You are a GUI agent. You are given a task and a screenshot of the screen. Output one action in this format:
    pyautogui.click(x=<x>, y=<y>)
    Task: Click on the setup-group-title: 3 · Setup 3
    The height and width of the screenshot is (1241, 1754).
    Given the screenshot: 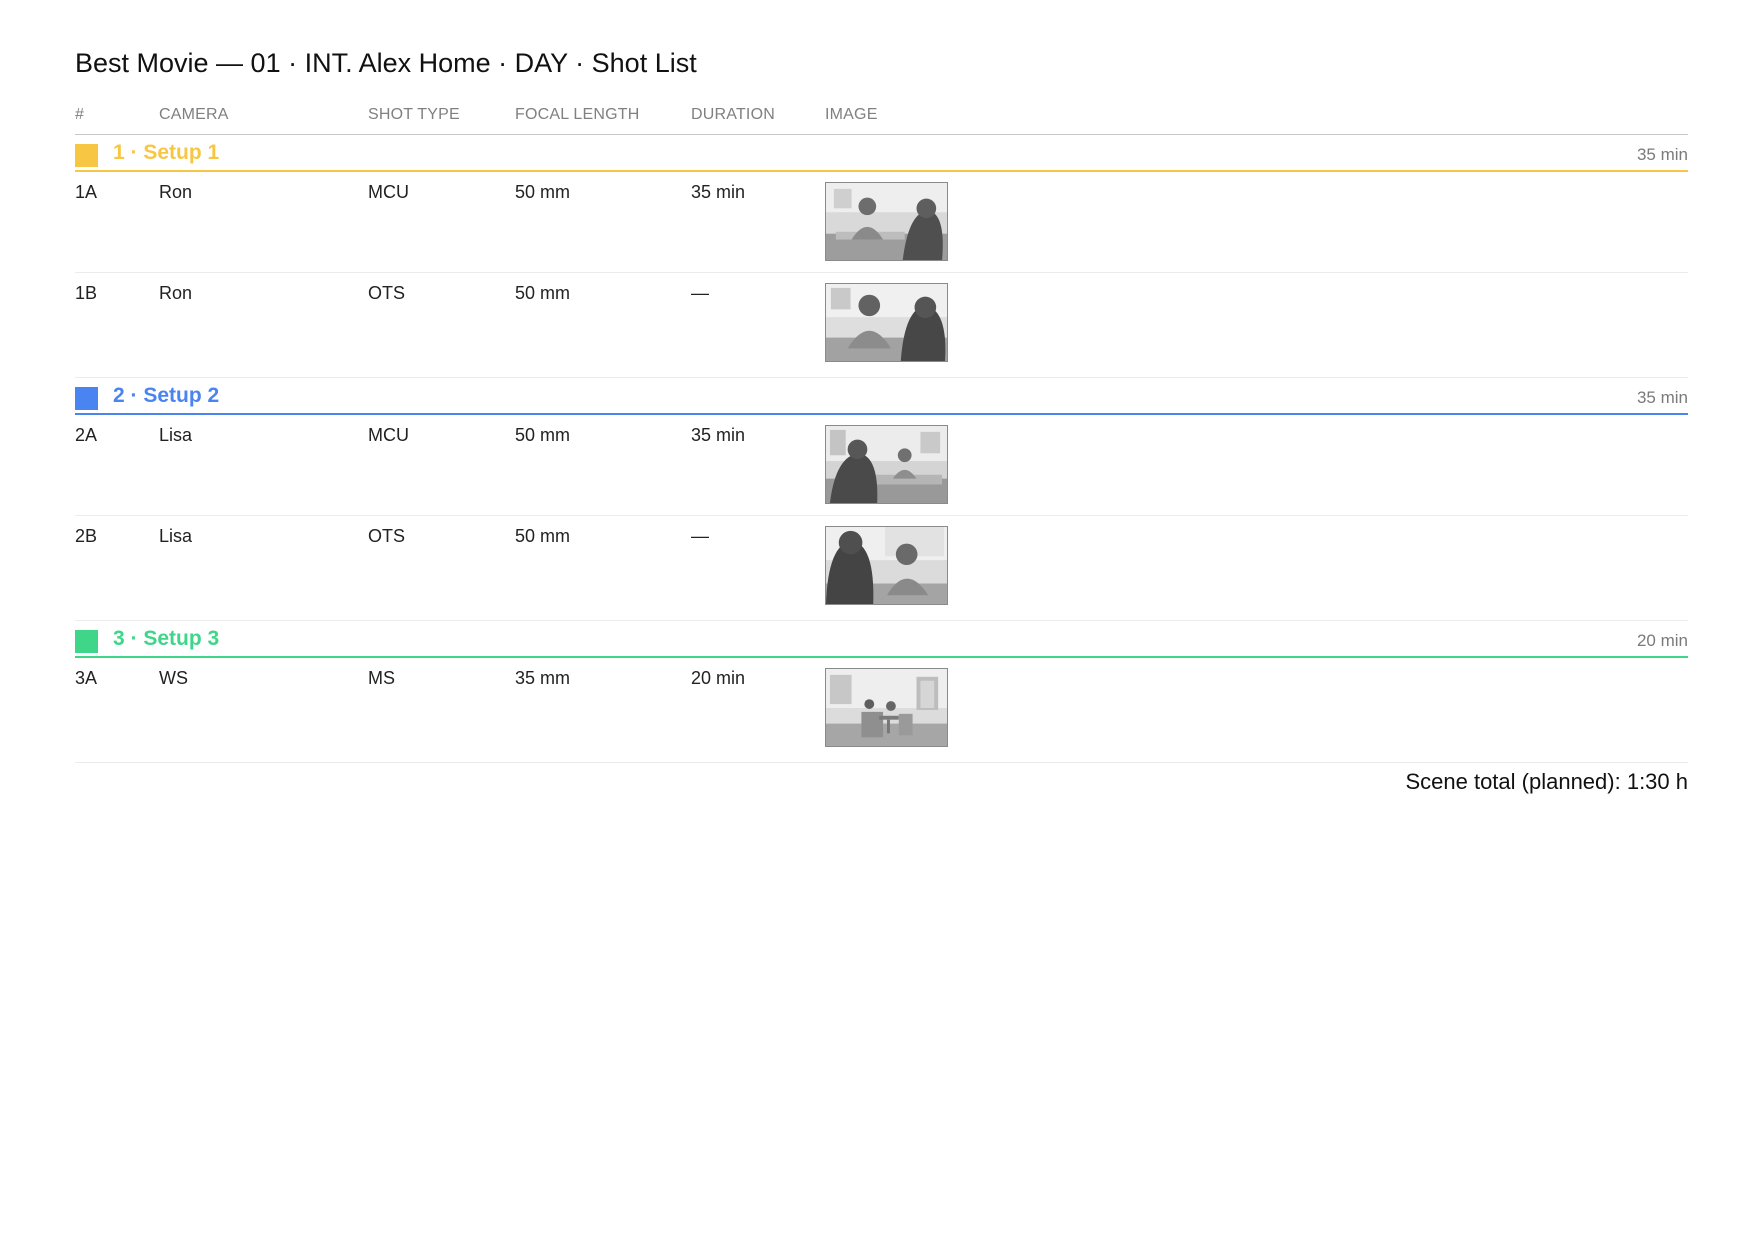 What is the action you would take?
    pyautogui.click(x=166, y=638)
    